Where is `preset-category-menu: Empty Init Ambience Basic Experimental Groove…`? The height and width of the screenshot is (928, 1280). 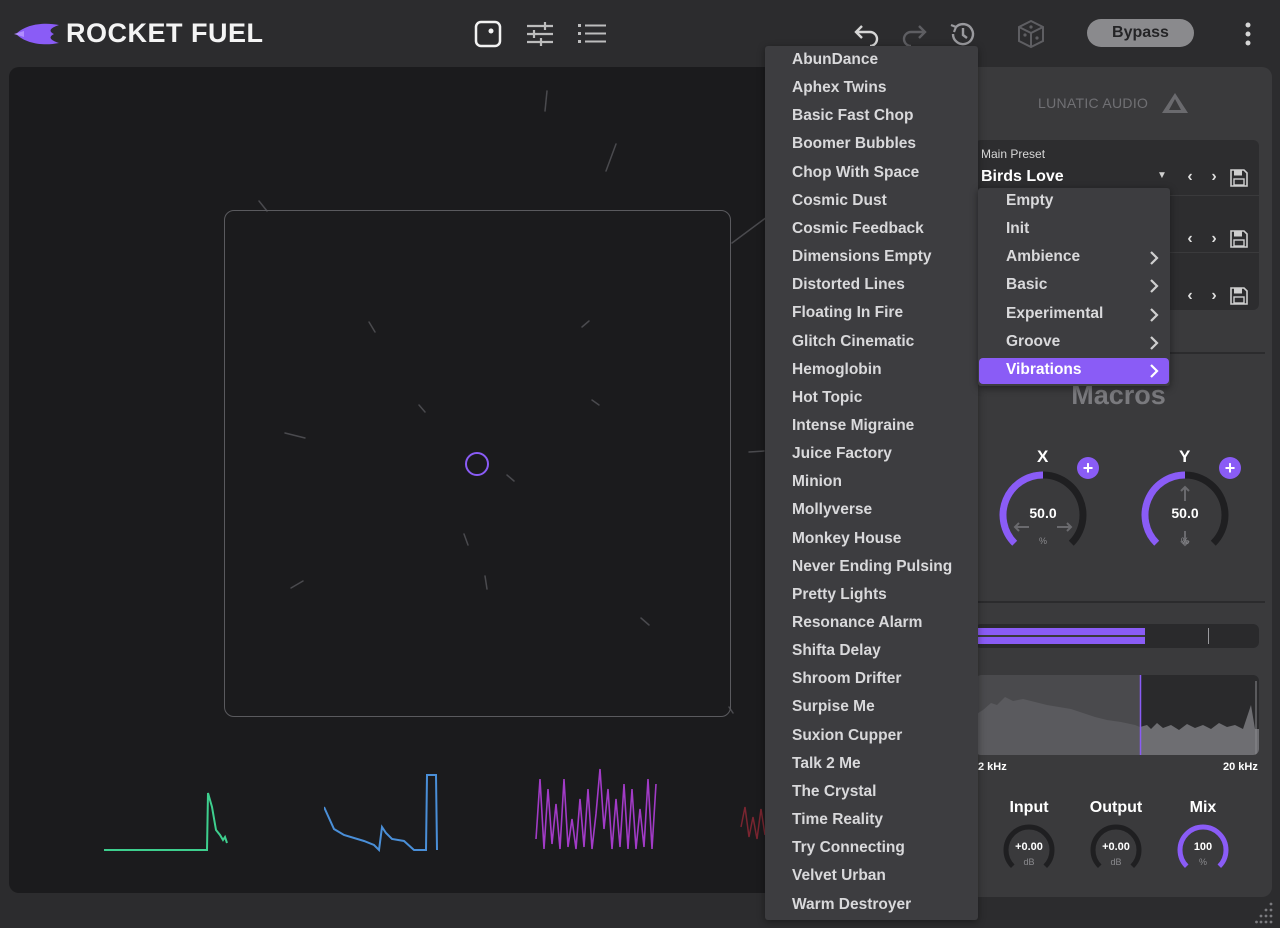
preset-category-menu: Empty Init Ambience Basic Experimental Groove… is located at coordinates (1074, 287).